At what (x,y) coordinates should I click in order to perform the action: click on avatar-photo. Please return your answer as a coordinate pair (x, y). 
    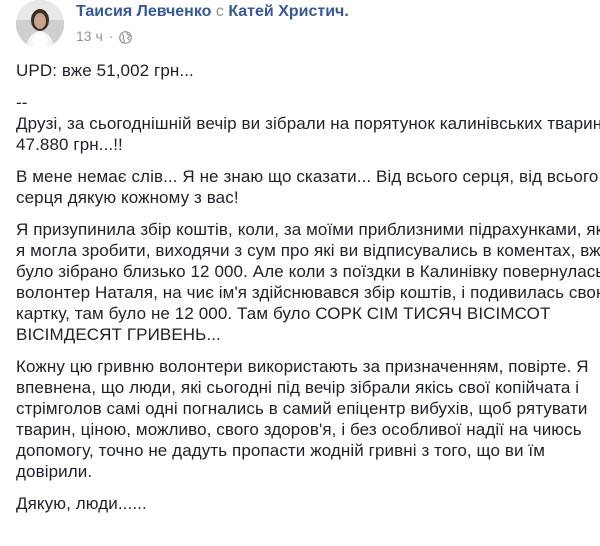
    Looking at the image, I should click on (40, 24).